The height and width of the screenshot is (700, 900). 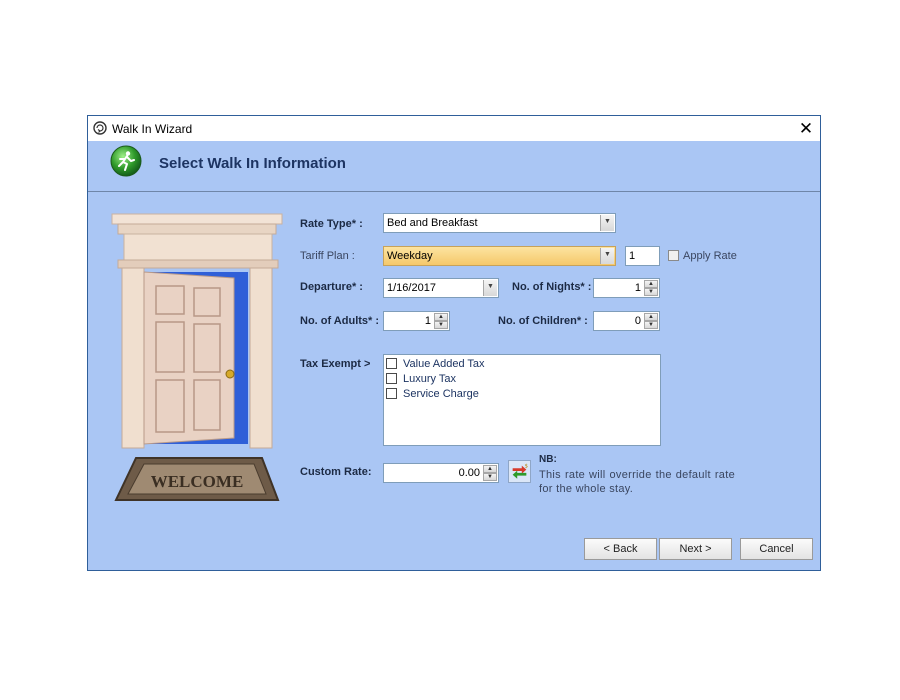 What do you see at coordinates (695, 549) in the screenshot?
I see `next-button: Next >` at bounding box center [695, 549].